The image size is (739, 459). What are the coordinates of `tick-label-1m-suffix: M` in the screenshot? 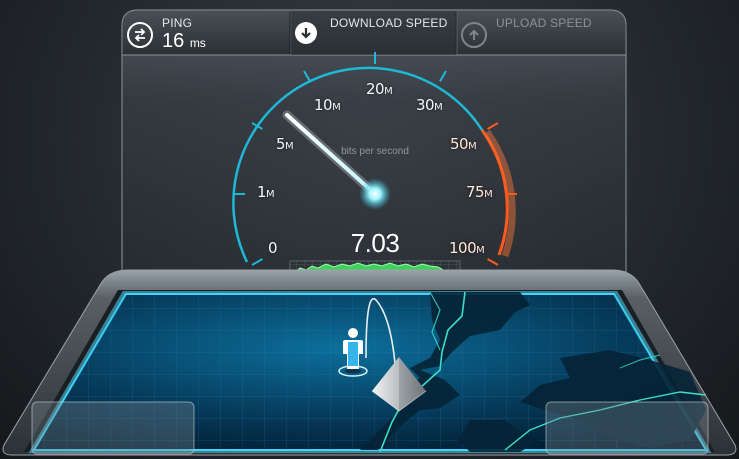 It's located at (270, 194).